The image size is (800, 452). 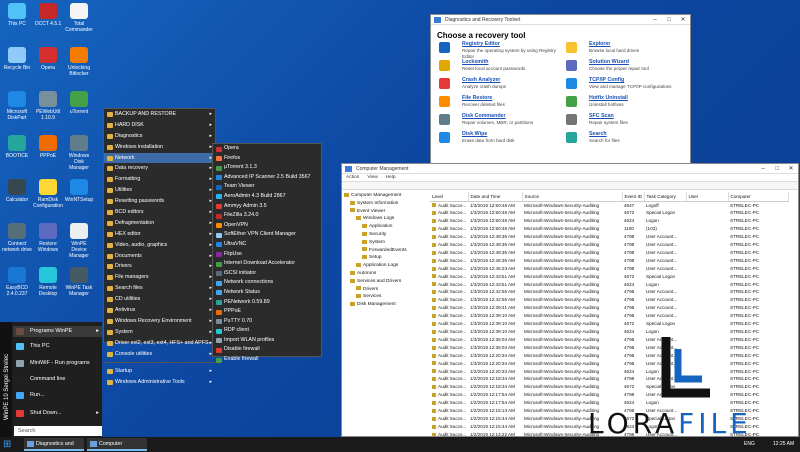 I want to click on programs-menu-item: Windows Administrative Tools ▸, so click(x=159, y=382).